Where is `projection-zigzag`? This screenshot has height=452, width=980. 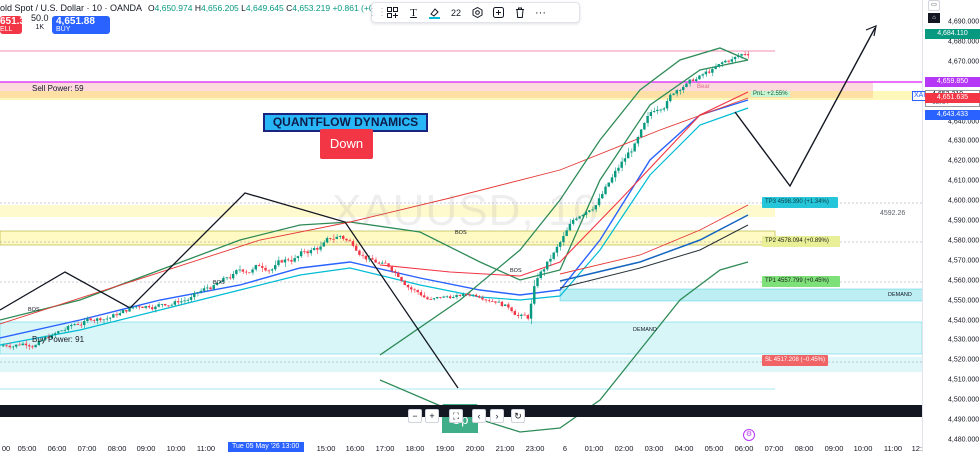
projection-zigzag is located at coordinates (805, 107).